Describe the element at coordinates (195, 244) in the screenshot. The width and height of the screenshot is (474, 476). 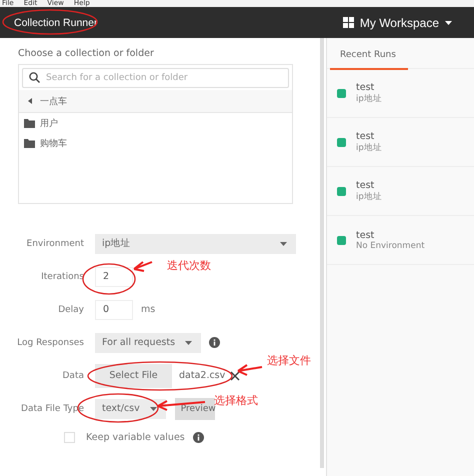
I see `environment-dropdown: ip地址` at that location.